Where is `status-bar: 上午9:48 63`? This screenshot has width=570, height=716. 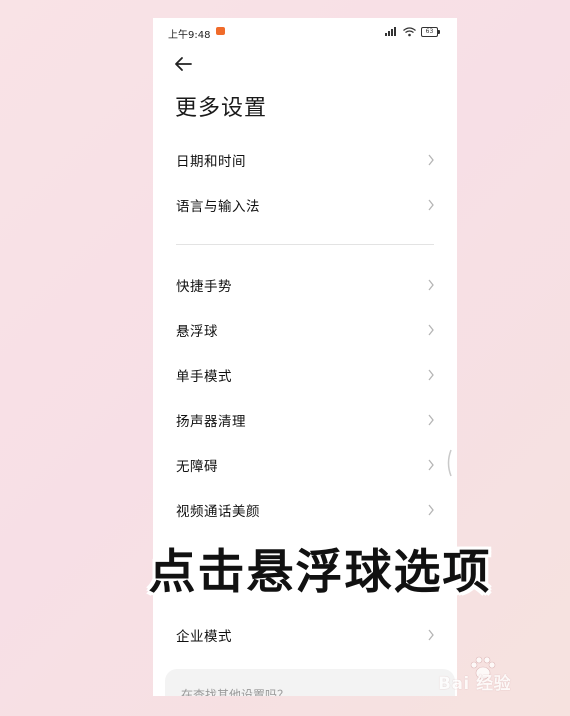 status-bar: 上午9:48 63 is located at coordinates (305, 32).